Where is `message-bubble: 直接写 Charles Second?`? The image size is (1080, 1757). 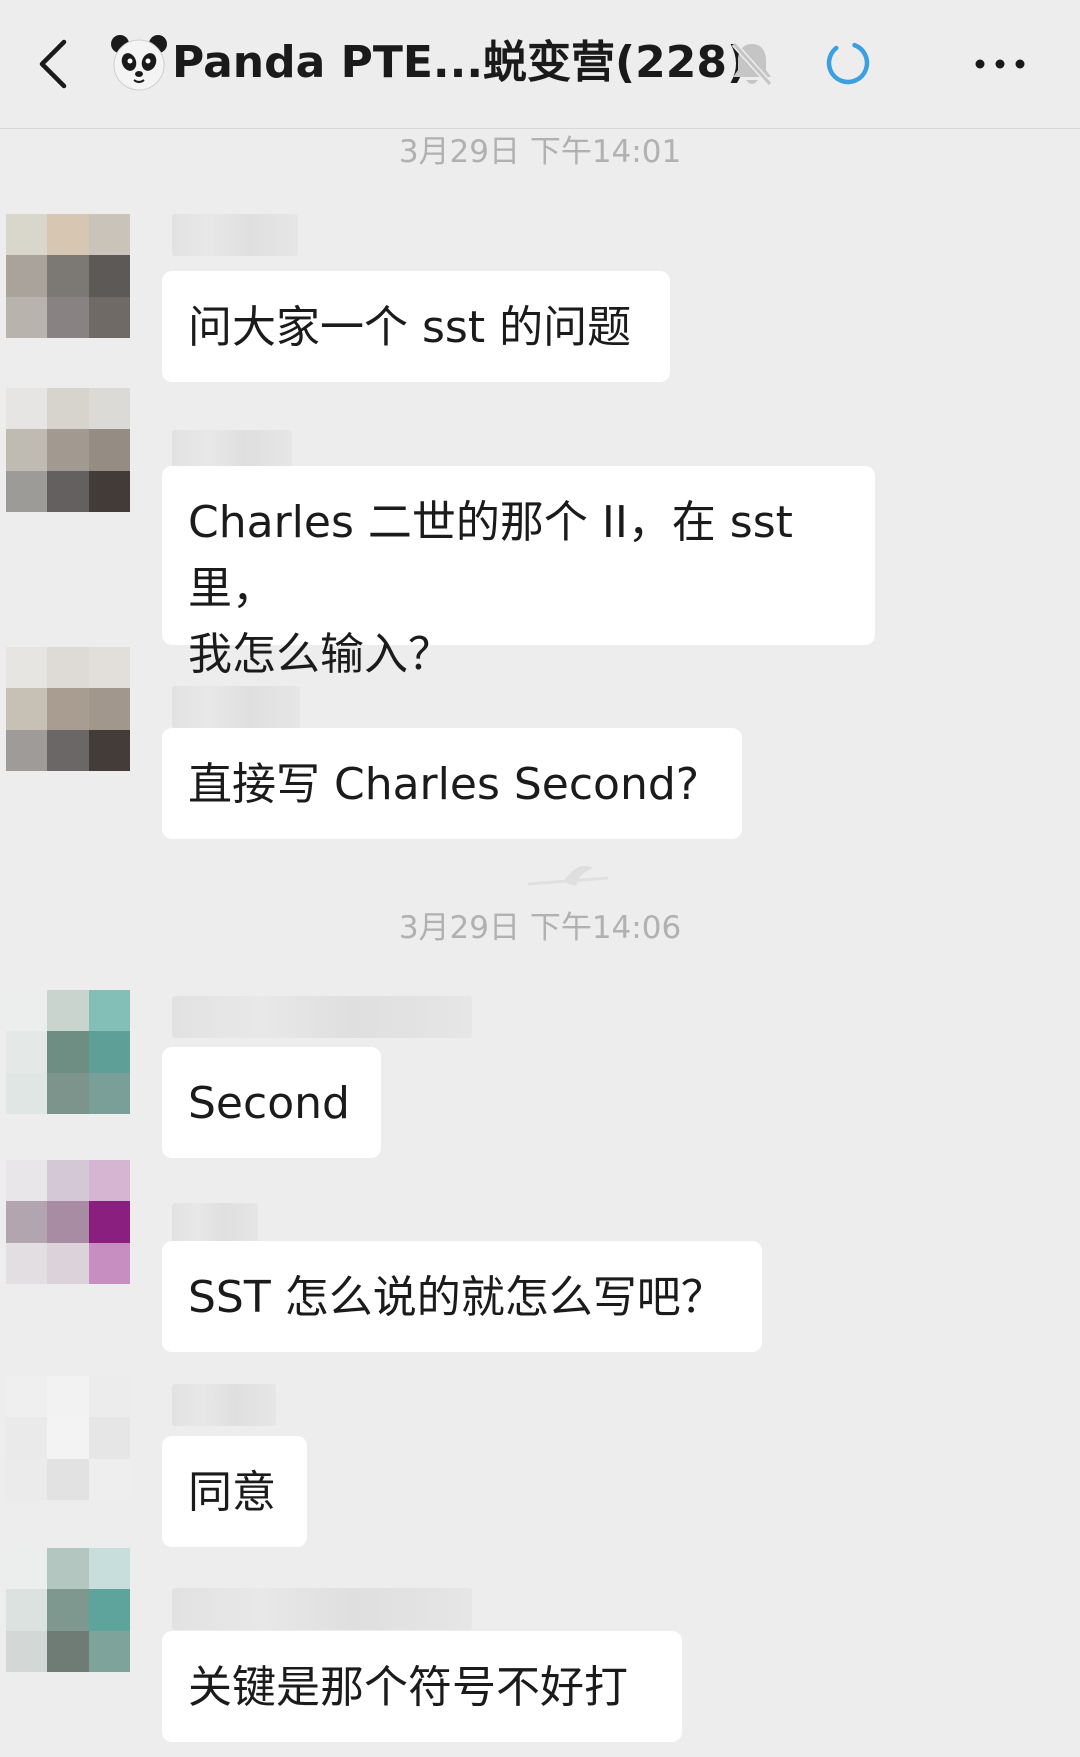
message-bubble: 直接写 Charles Second? is located at coordinates (452, 783).